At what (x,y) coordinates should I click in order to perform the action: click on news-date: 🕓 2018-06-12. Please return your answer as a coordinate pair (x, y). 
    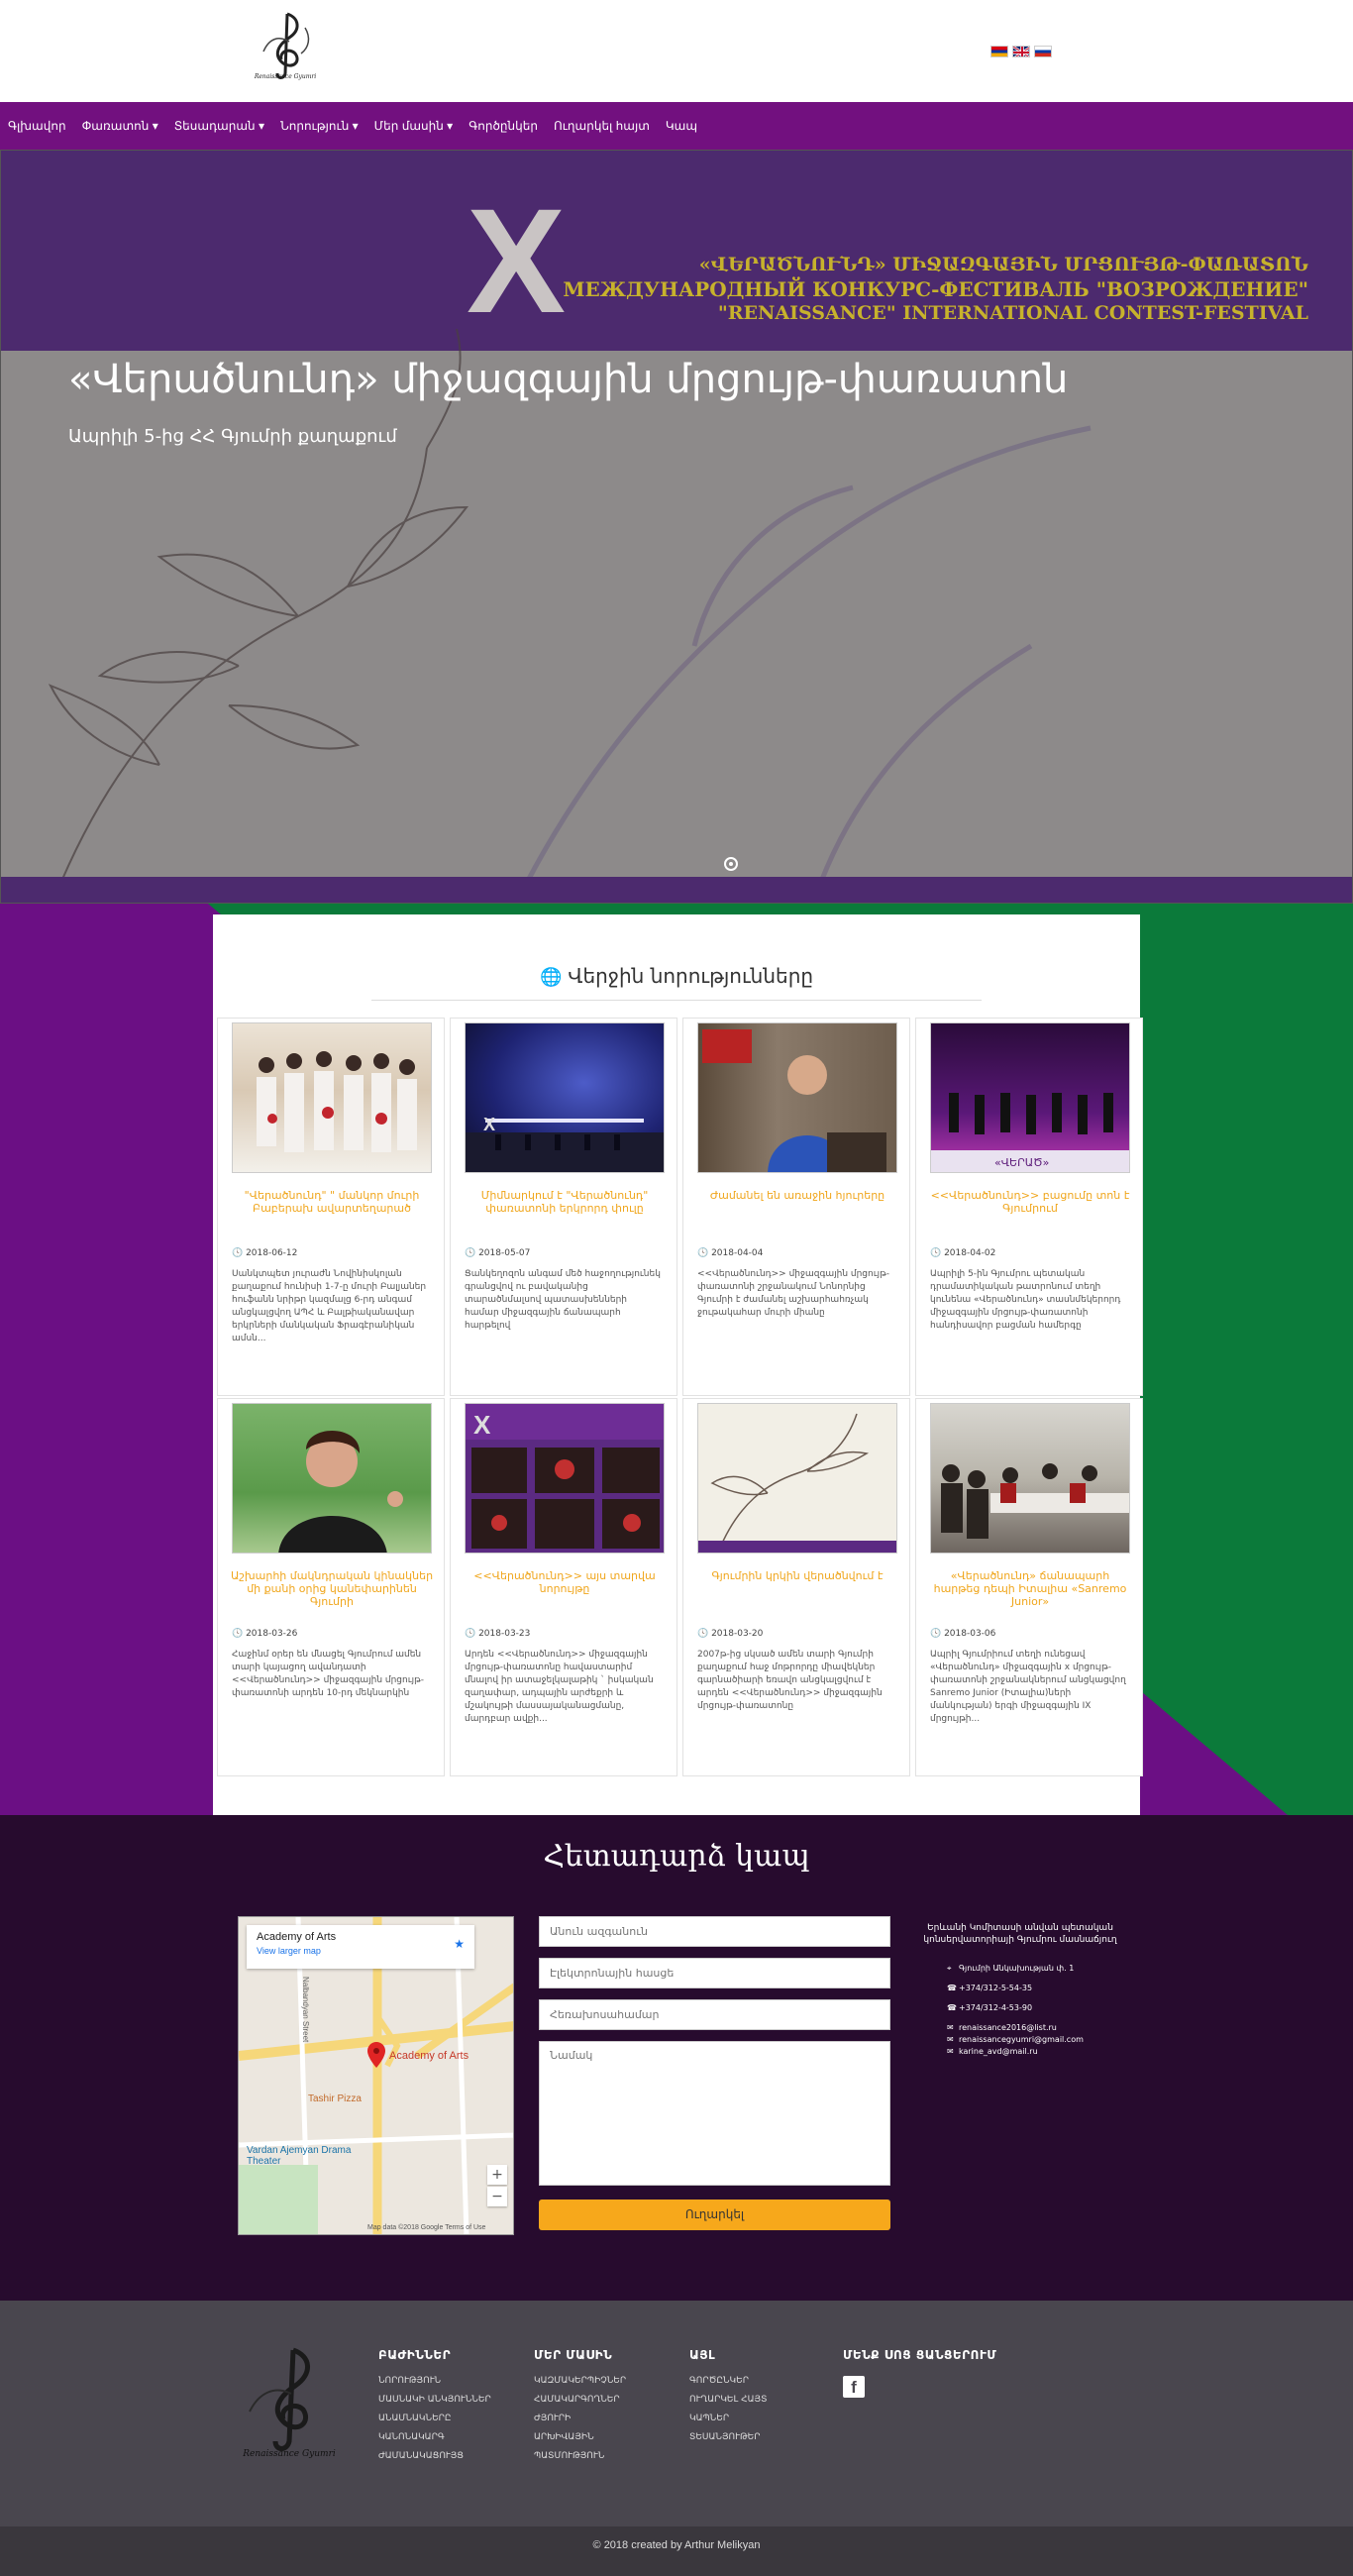
    Looking at the image, I should click on (265, 1253).